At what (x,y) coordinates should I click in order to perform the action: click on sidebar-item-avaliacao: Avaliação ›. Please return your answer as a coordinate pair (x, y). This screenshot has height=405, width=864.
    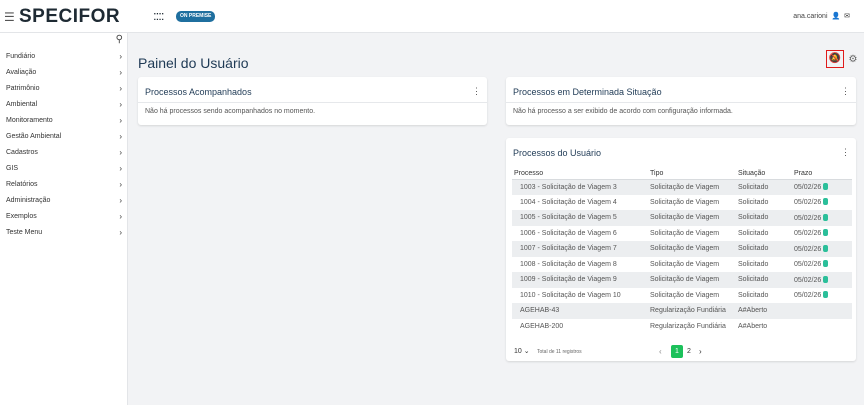
    Looking at the image, I should click on (64, 73).